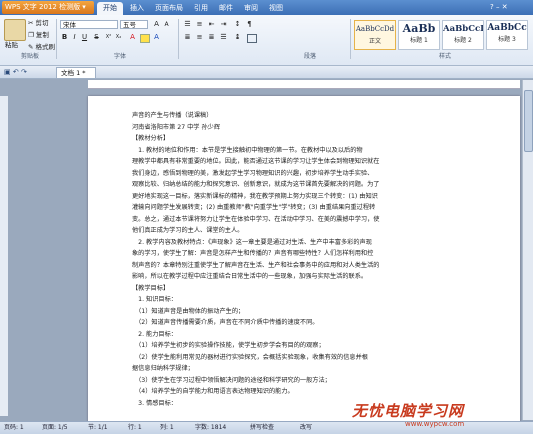 The image size is (533, 434). What do you see at coordinates (201, 8) in the screenshot?
I see `tab-references: 引用` at bounding box center [201, 8].